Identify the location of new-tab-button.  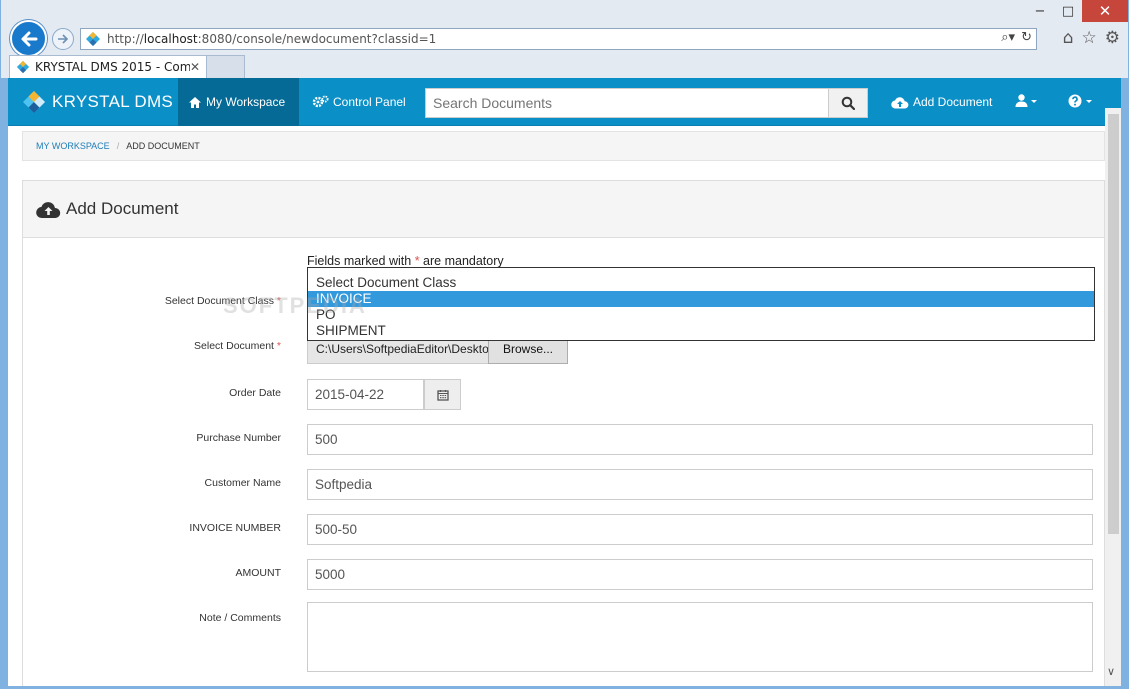
(226, 66).